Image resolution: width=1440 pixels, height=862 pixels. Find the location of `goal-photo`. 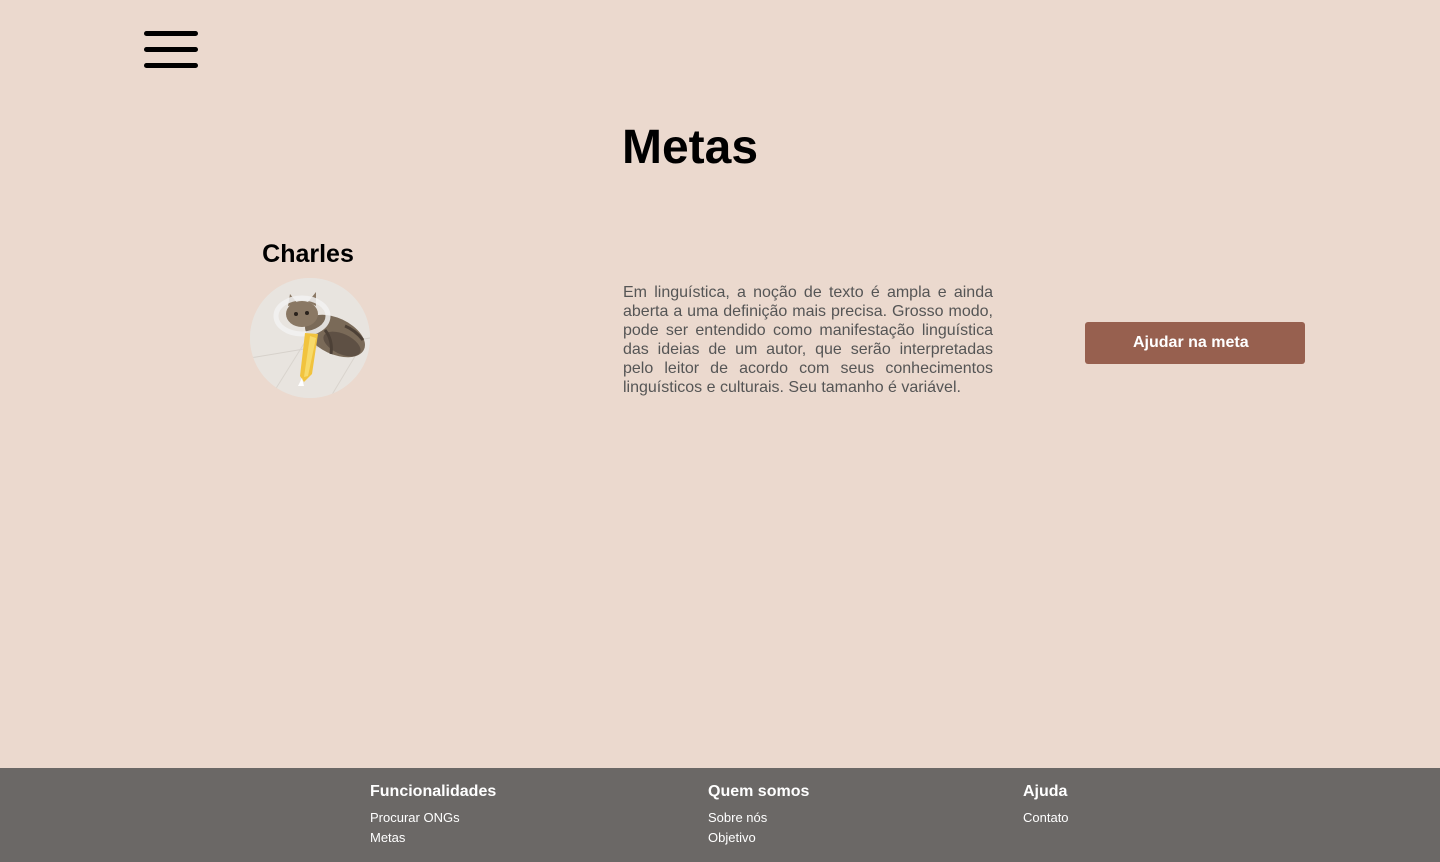

goal-photo is located at coordinates (310, 338).